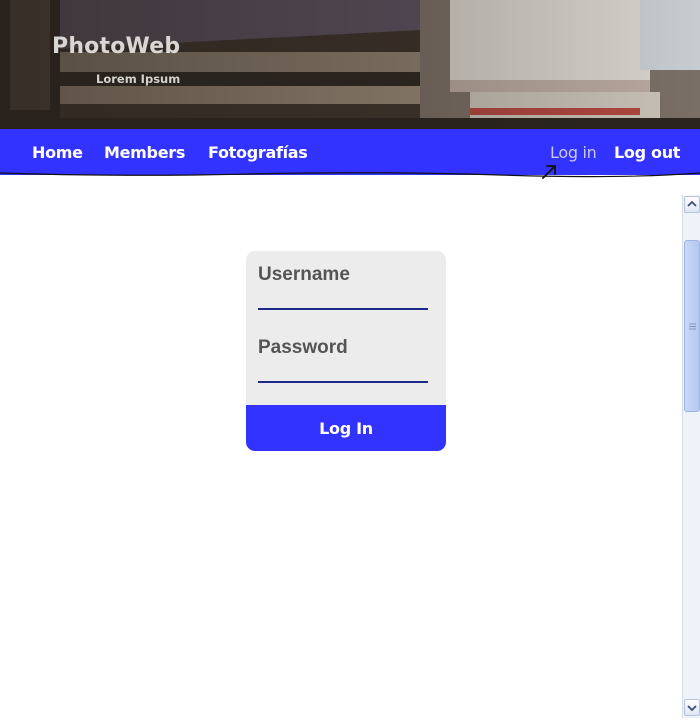  I want to click on nav-item-logout: Log out, so click(647, 152).